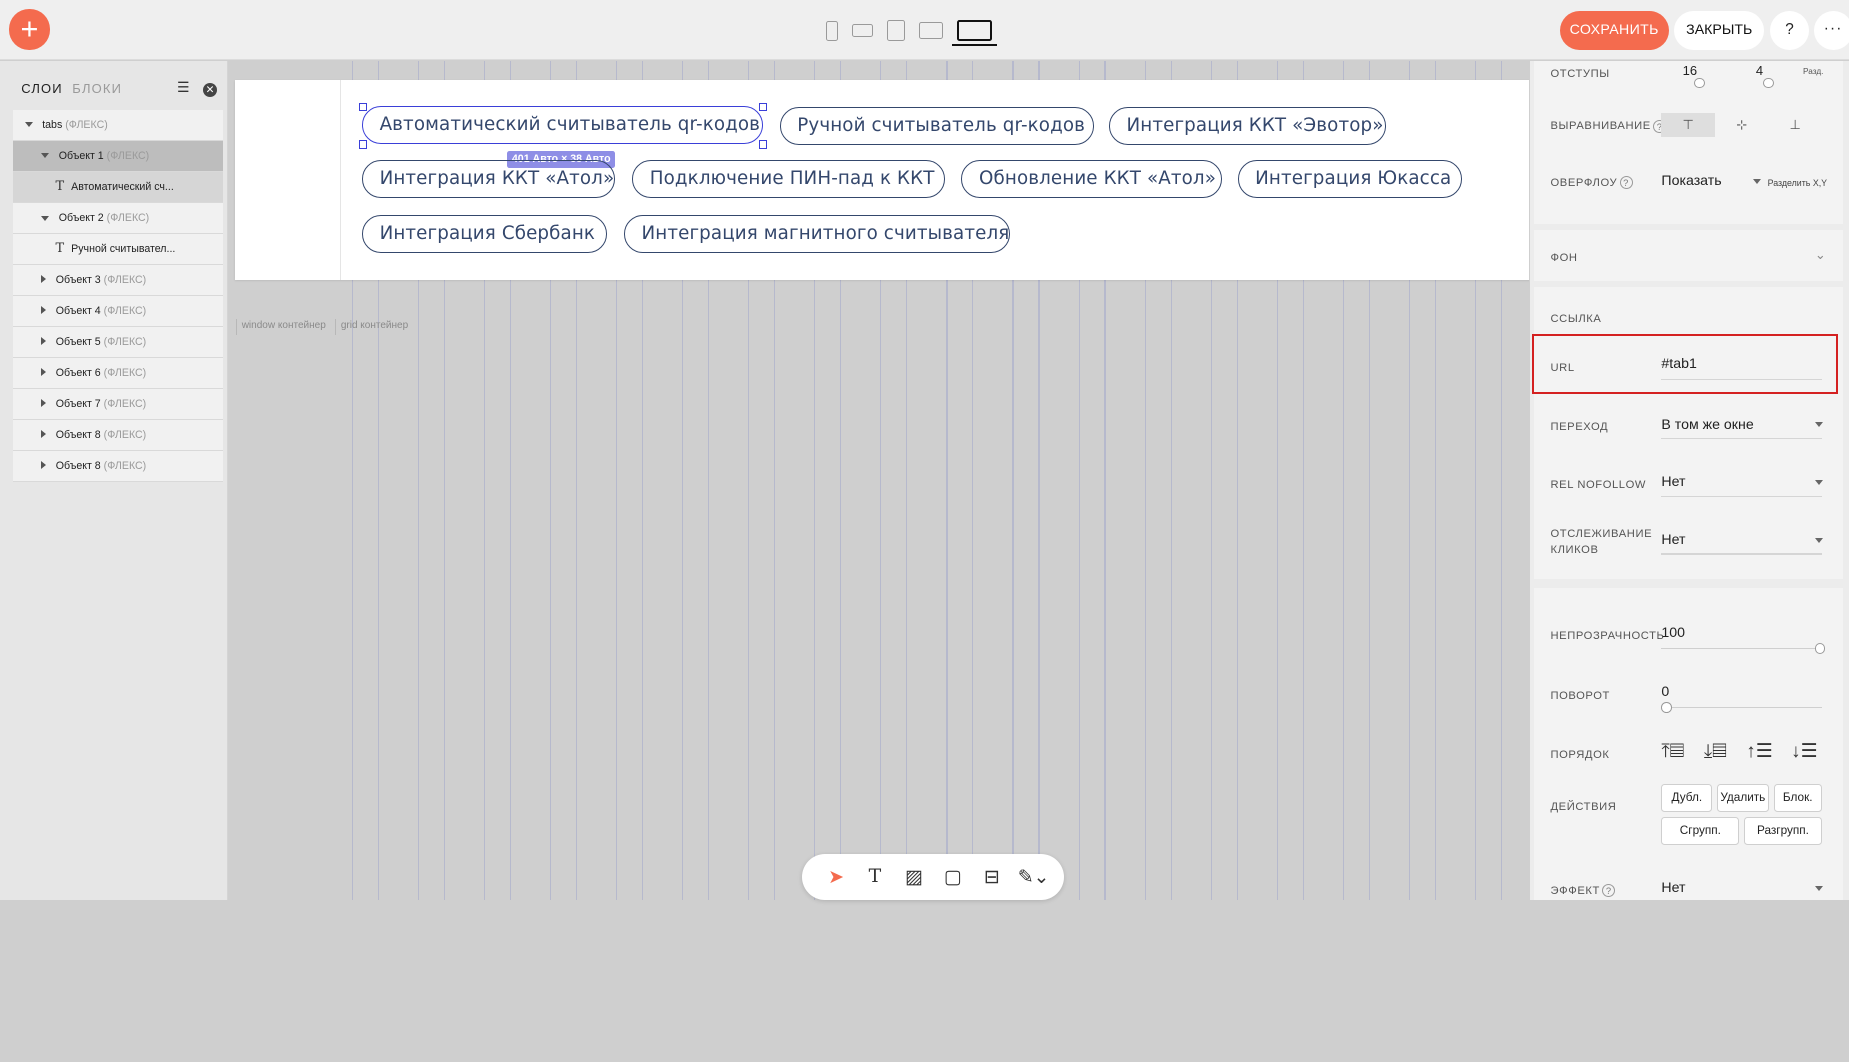 The width and height of the screenshot is (1849, 1062). I want to click on phone-landscape-icon, so click(862, 31).